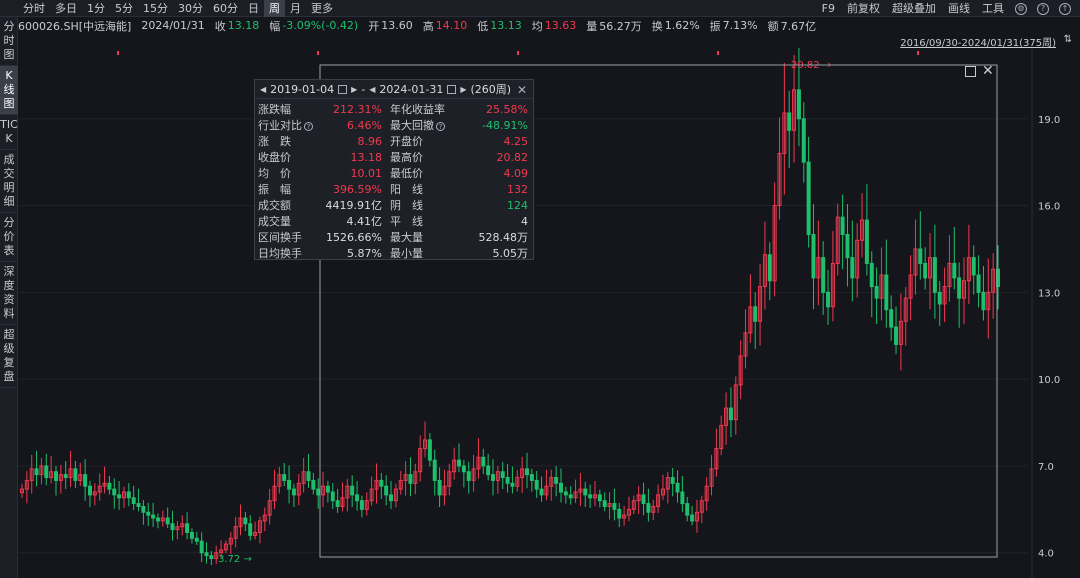 Image resolution: width=1080 pixels, height=578 pixels. I want to click on stat-value: 4419.91亿, so click(354, 205).